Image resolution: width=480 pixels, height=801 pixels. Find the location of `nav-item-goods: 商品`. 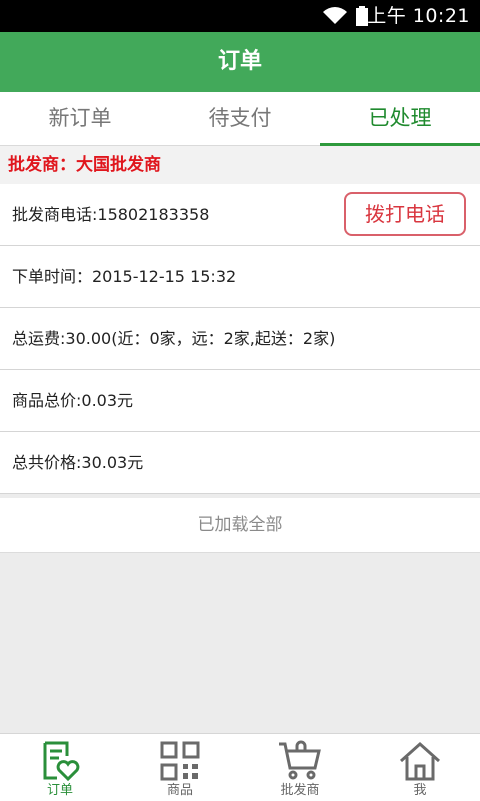

nav-item-goods: 商品 is located at coordinates (180, 767).